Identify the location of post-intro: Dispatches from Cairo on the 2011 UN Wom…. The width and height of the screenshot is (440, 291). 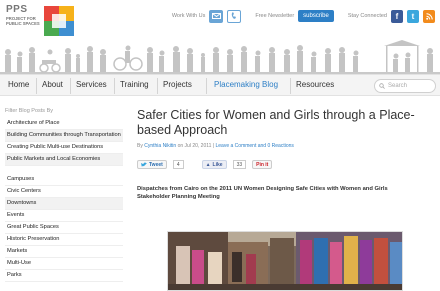
(262, 193).